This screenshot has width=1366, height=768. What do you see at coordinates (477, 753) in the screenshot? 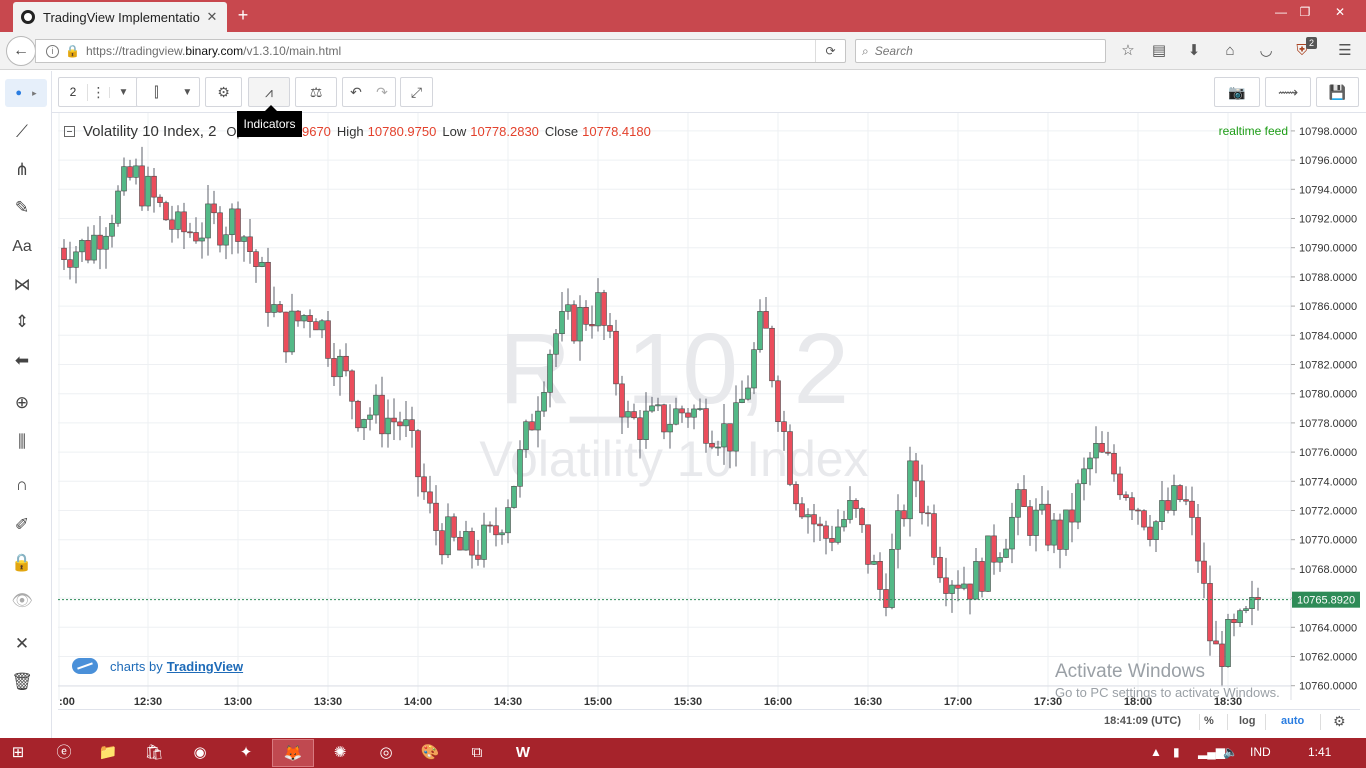
I see `capture-icon: ⧉` at bounding box center [477, 753].